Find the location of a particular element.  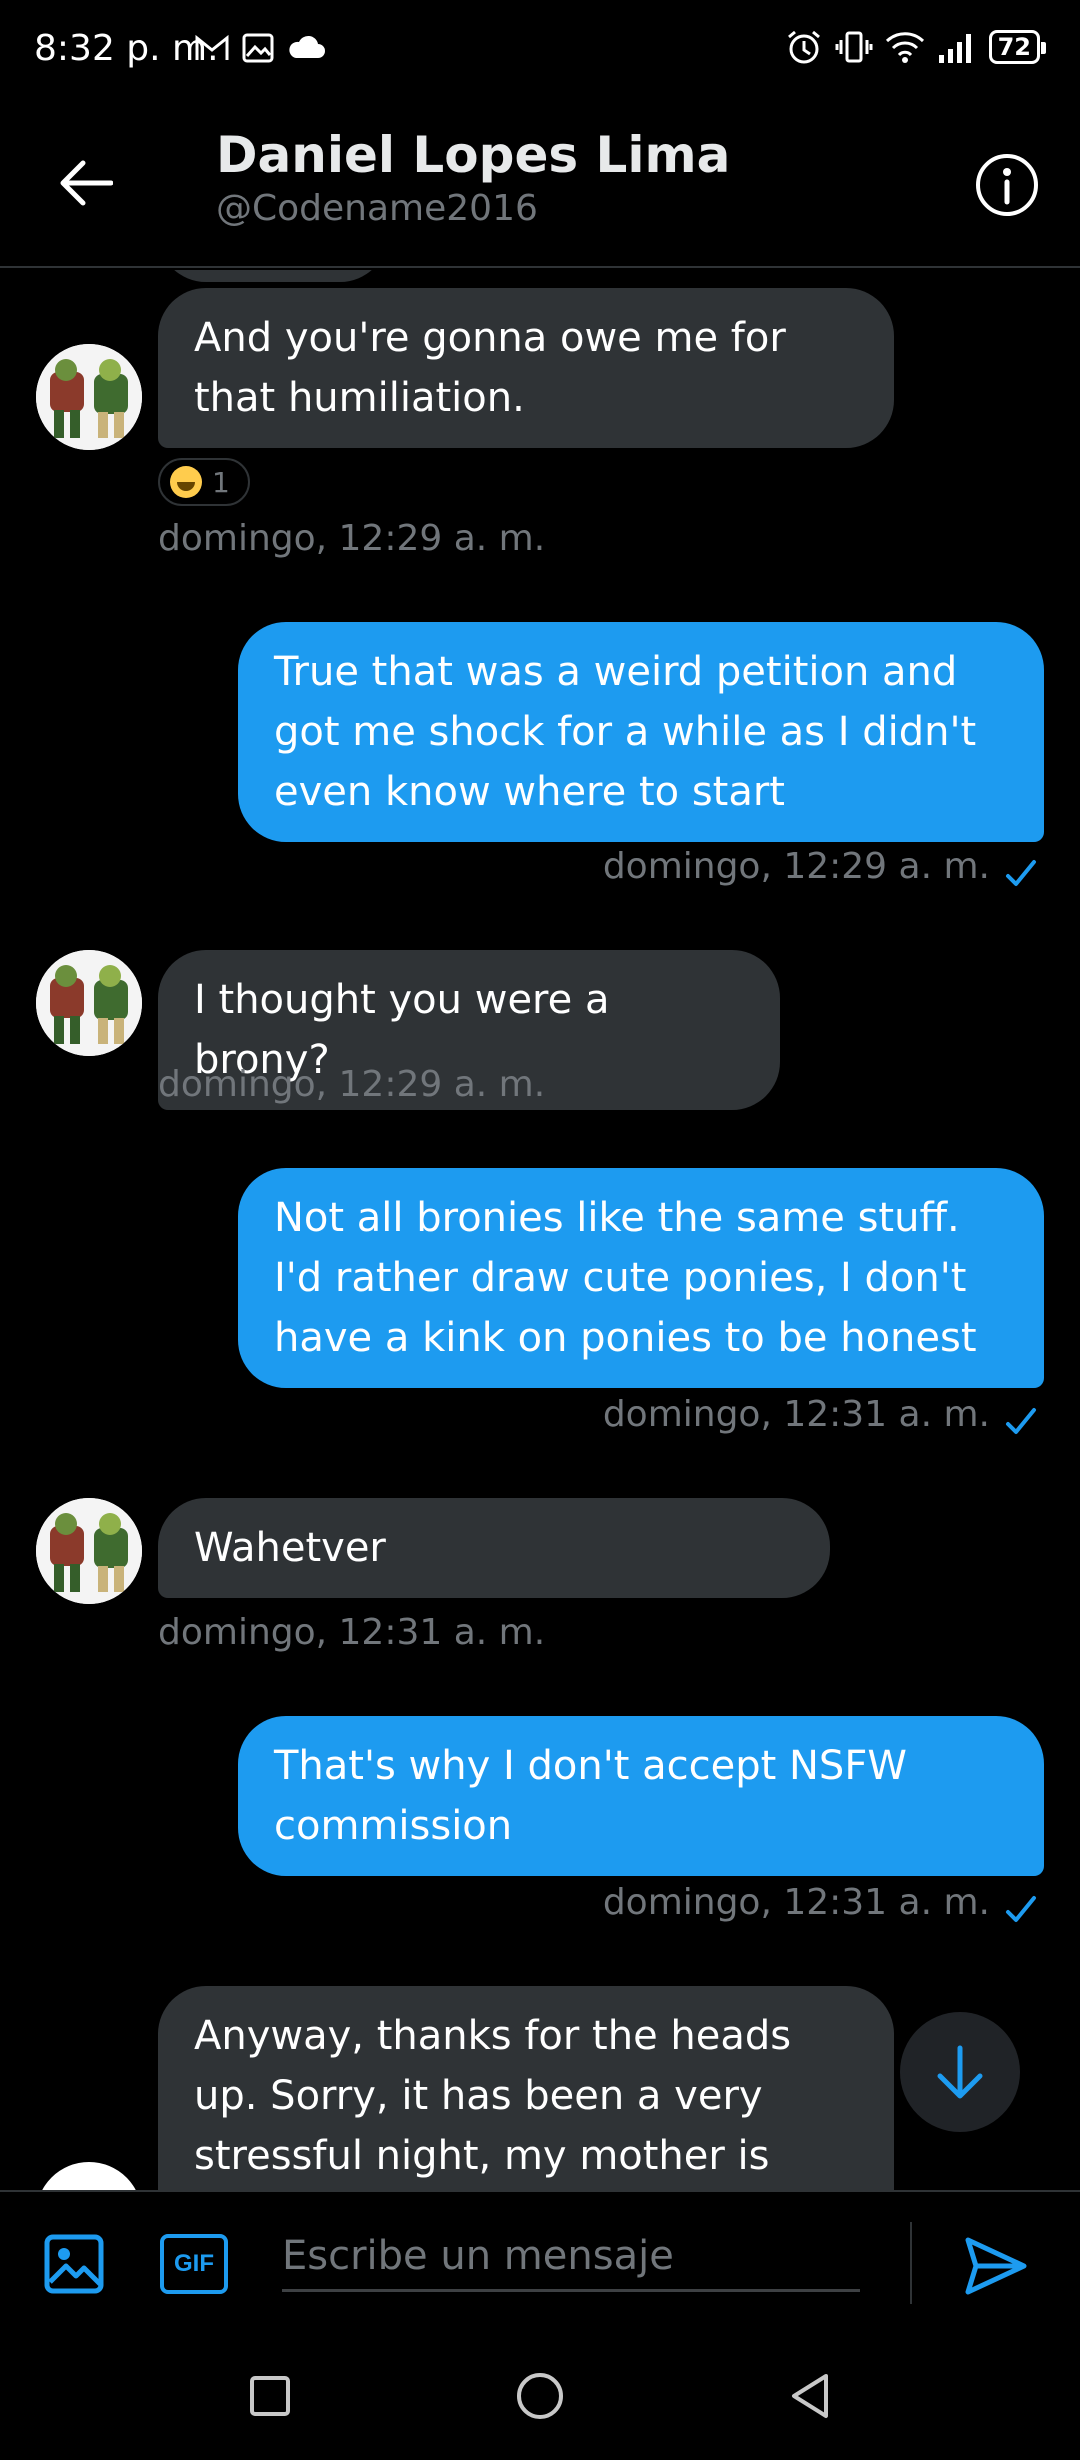

previous-message-bubble is located at coordinates (273, 276).